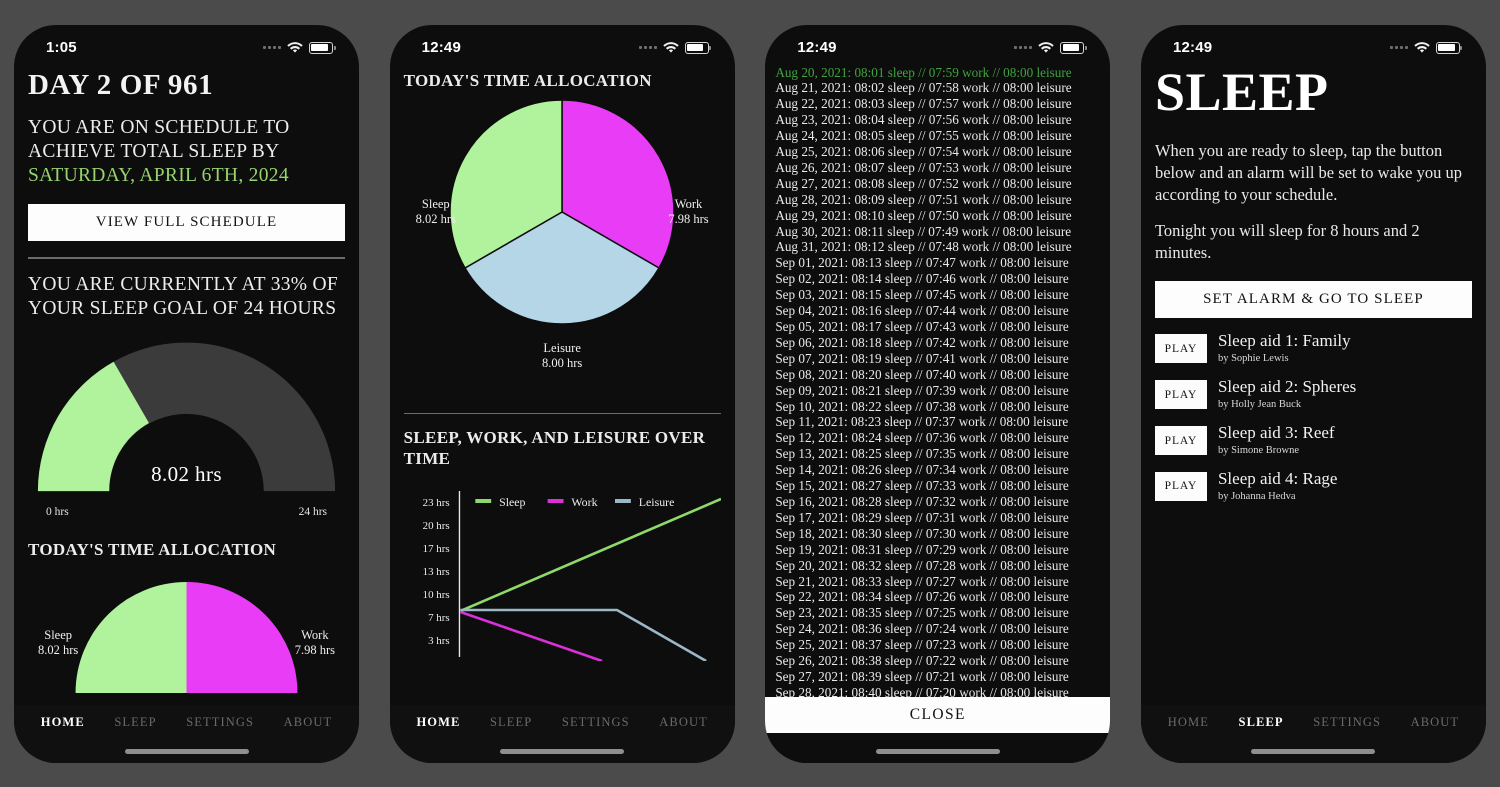  I want to click on sleep-aid-row: PLAY Sleep aid 4: Rage by Johanna Hedva, so click(1313, 485).